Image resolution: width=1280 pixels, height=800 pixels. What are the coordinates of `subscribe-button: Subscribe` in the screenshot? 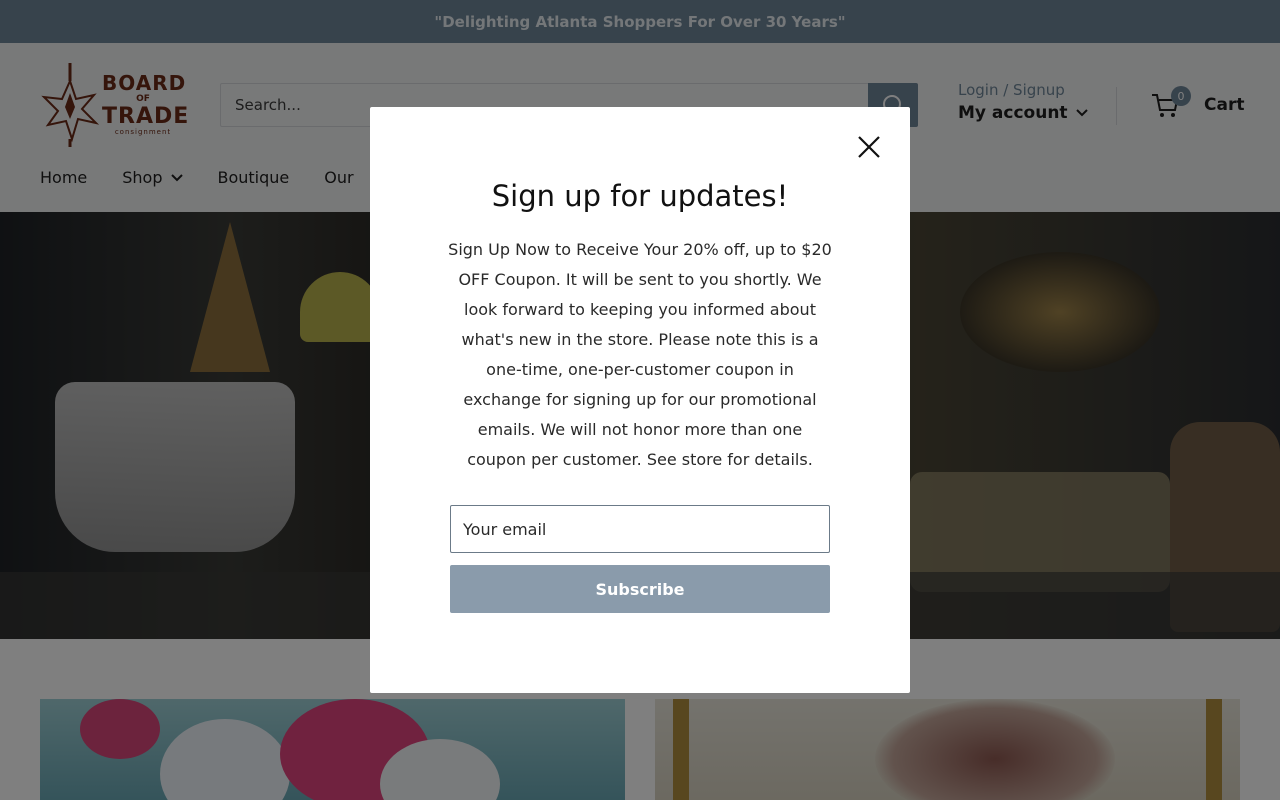 It's located at (640, 589).